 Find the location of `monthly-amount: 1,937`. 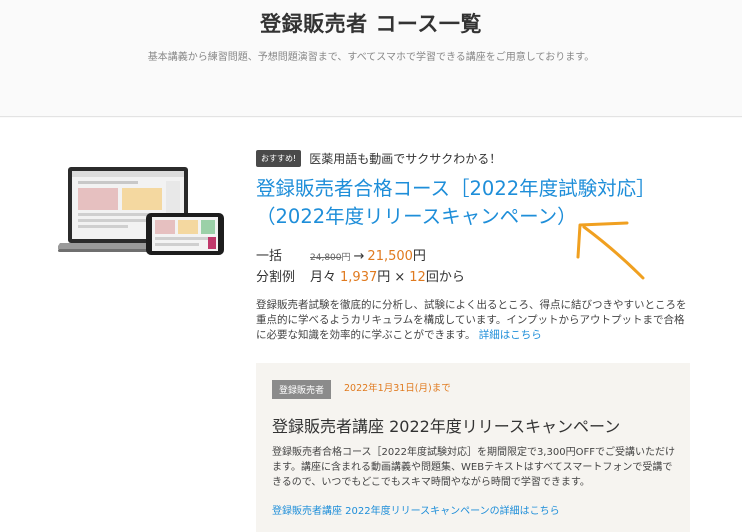

monthly-amount: 1,937 is located at coordinates (359, 277).